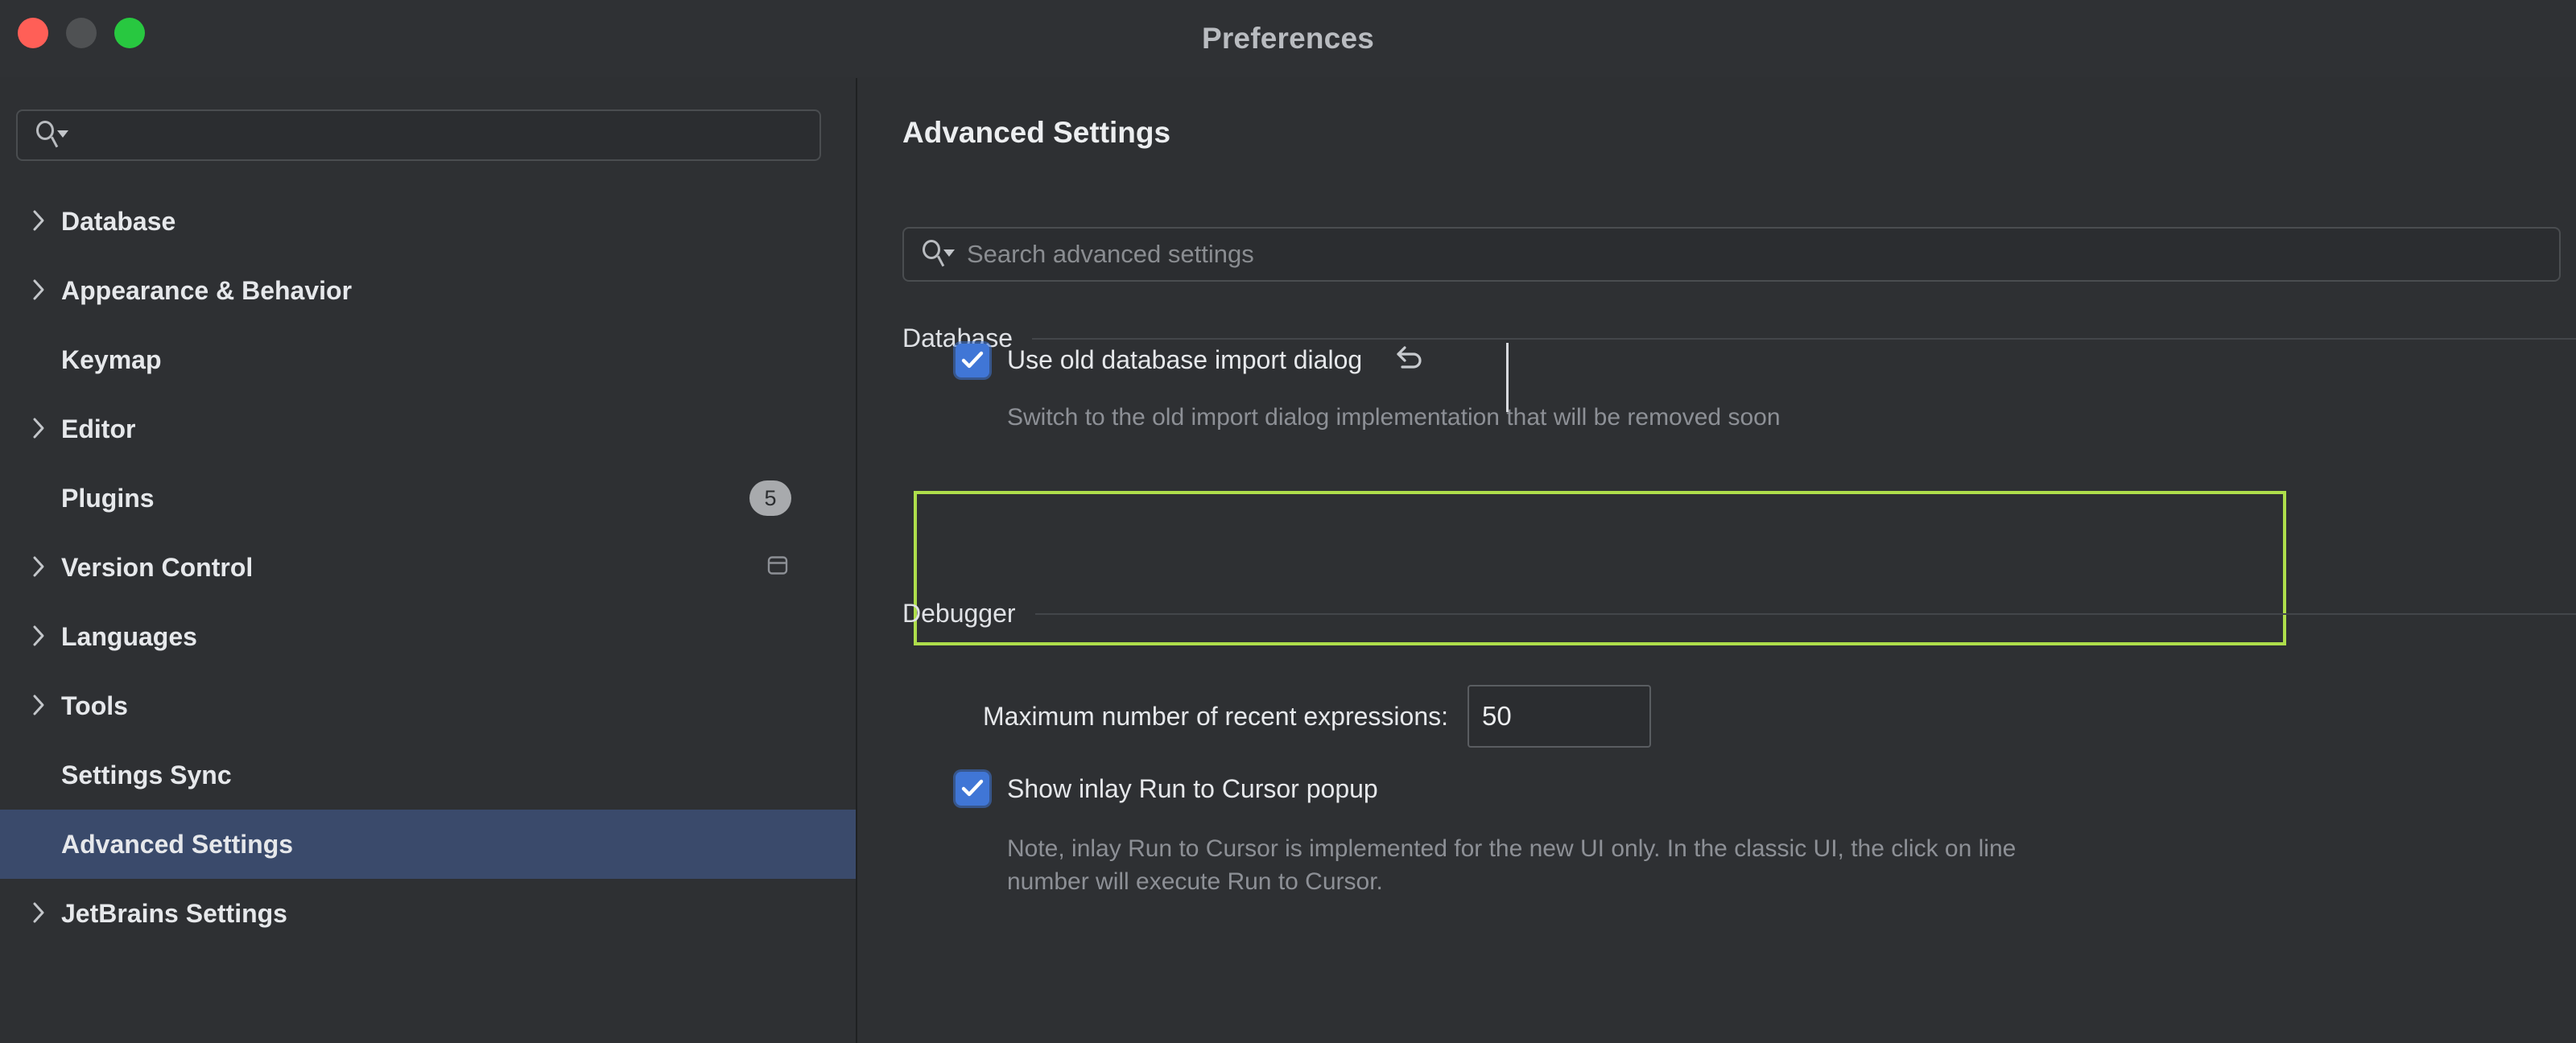  What do you see at coordinates (177, 844) in the screenshot?
I see `sidebar-item-label: Advanced Settings` at bounding box center [177, 844].